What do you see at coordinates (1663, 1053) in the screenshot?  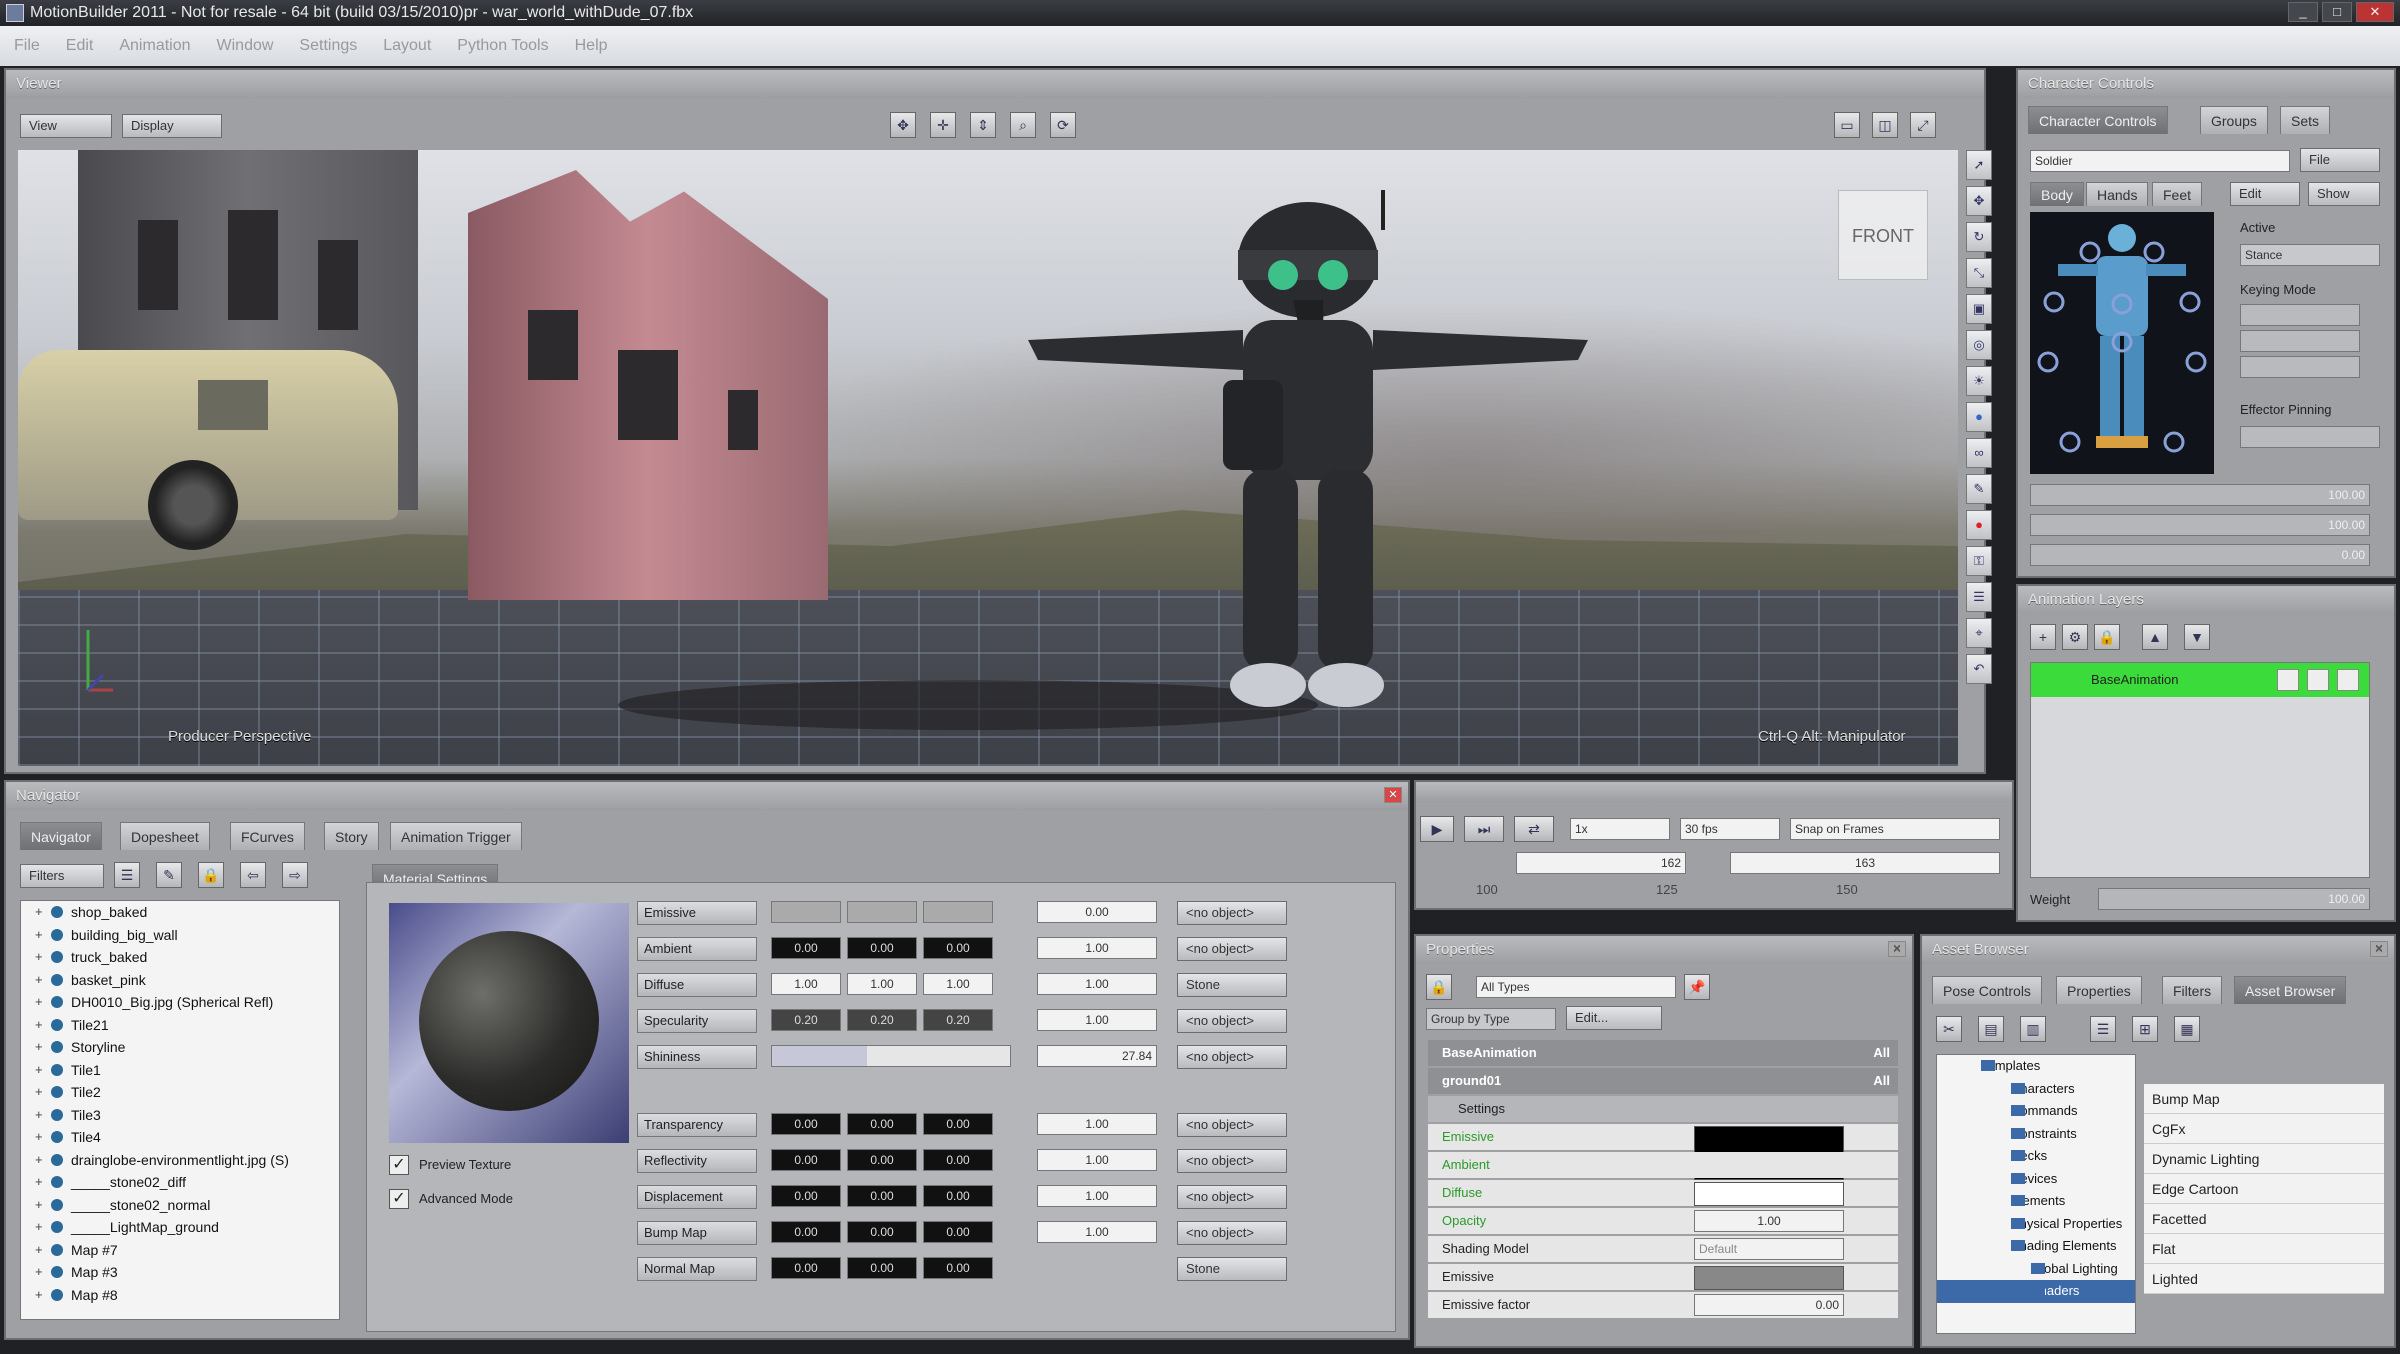 I see `section-baseanimation: BaseAnimation All` at bounding box center [1663, 1053].